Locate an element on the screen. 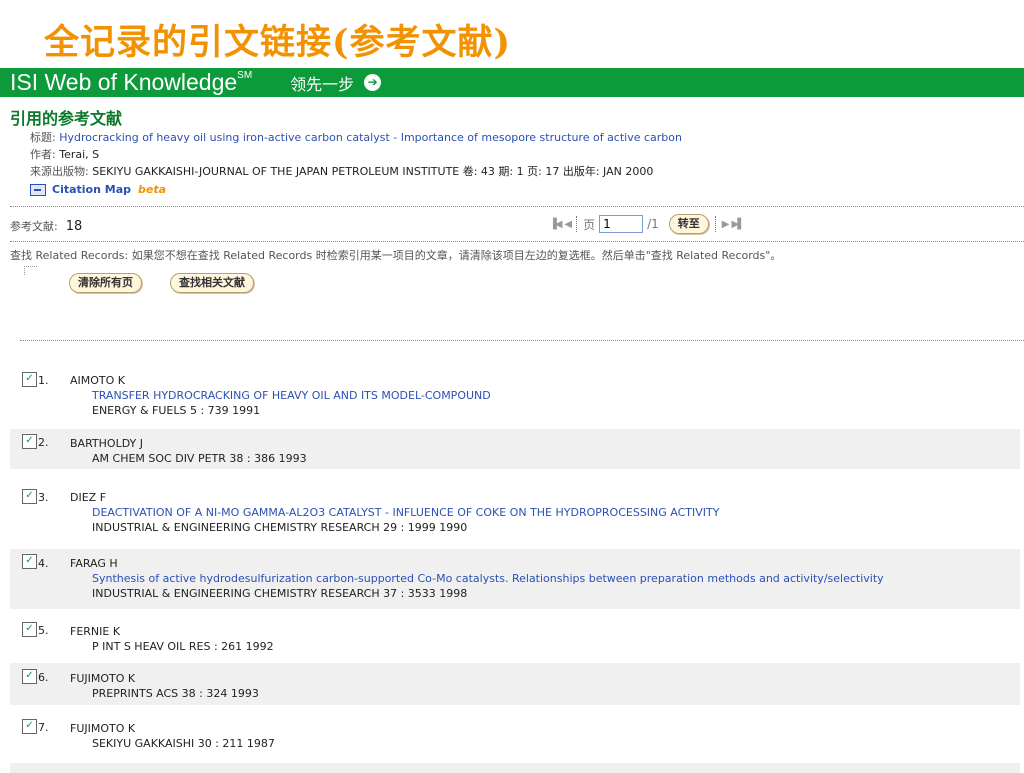 Image resolution: width=1024 pixels, height=773 pixels. ref-count: 18 is located at coordinates (74, 226).